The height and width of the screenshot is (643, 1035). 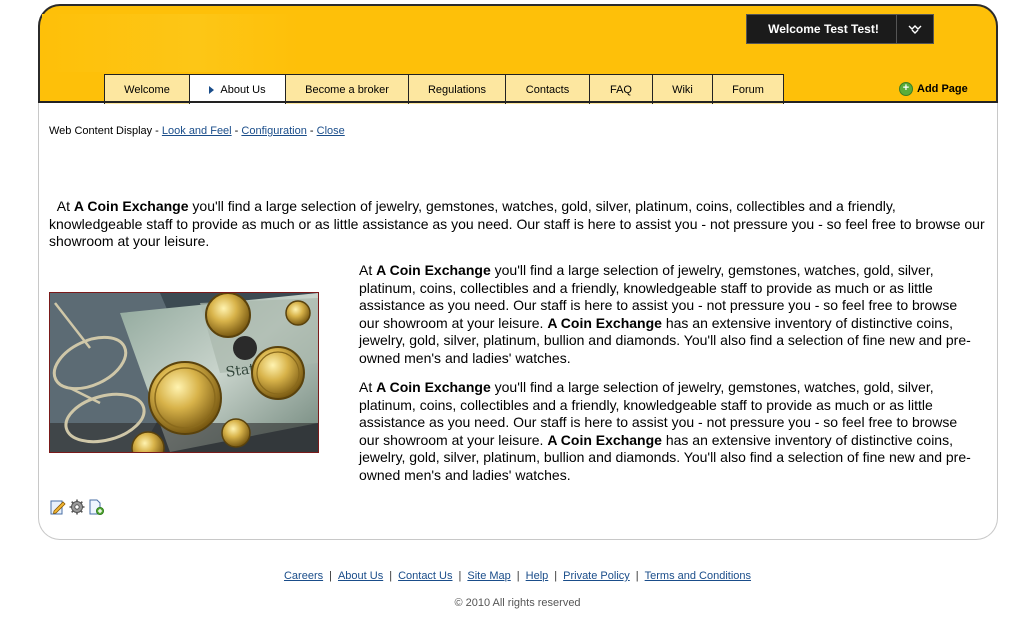 I want to click on add-page-button: + Add Page, so click(x=933, y=89).